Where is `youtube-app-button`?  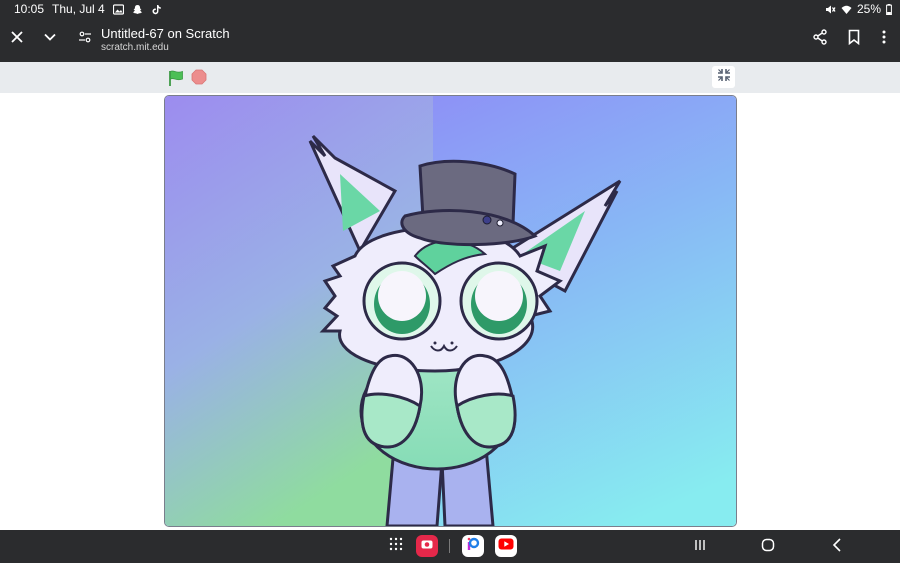
youtube-app-button is located at coordinates (506, 546).